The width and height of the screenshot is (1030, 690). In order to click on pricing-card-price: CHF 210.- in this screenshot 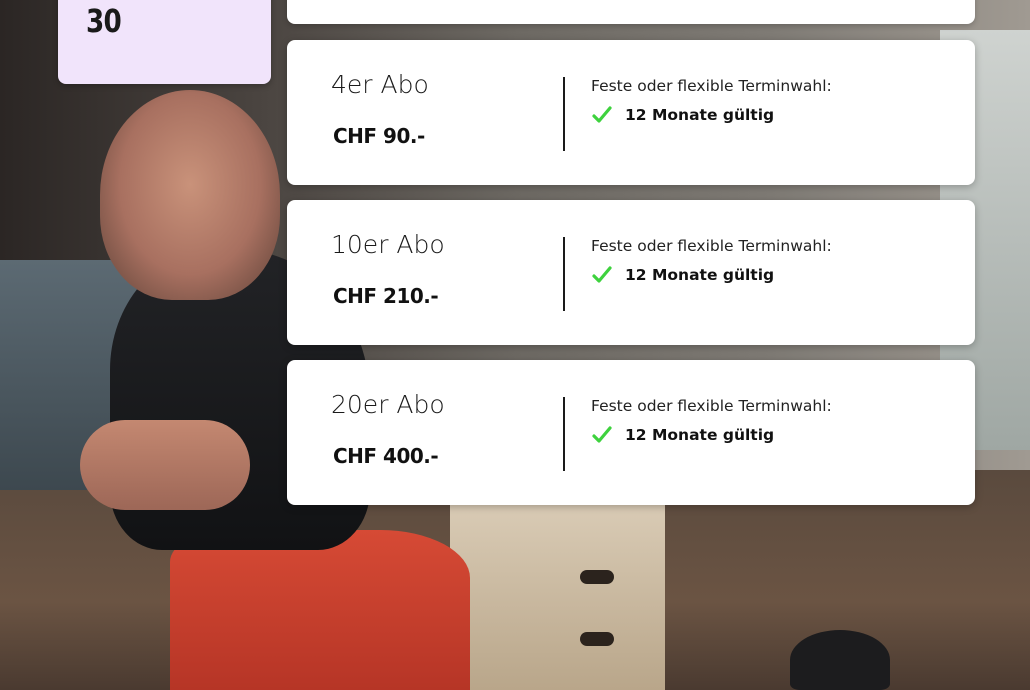, I will do `click(386, 296)`.